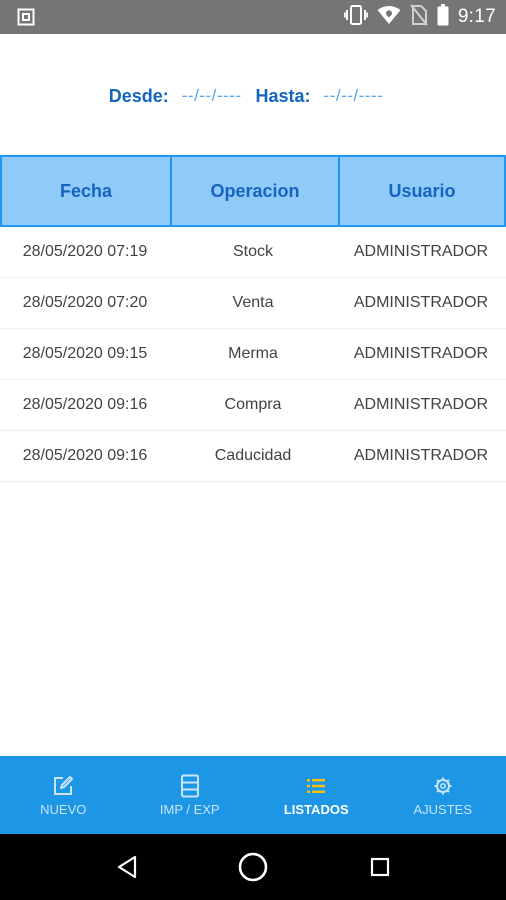  I want to click on back-icon, so click(127, 867).